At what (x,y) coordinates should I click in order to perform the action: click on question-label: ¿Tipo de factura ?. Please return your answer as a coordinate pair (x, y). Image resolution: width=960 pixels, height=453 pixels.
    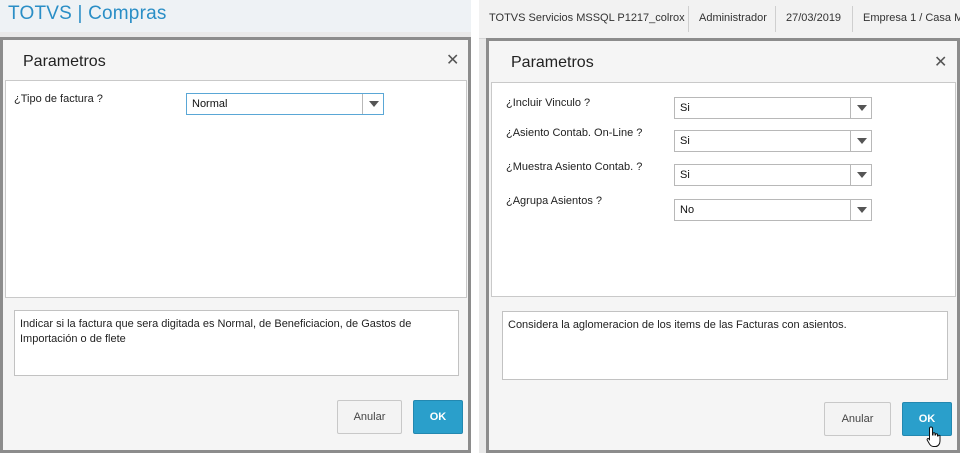
    Looking at the image, I should click on (58, 99).